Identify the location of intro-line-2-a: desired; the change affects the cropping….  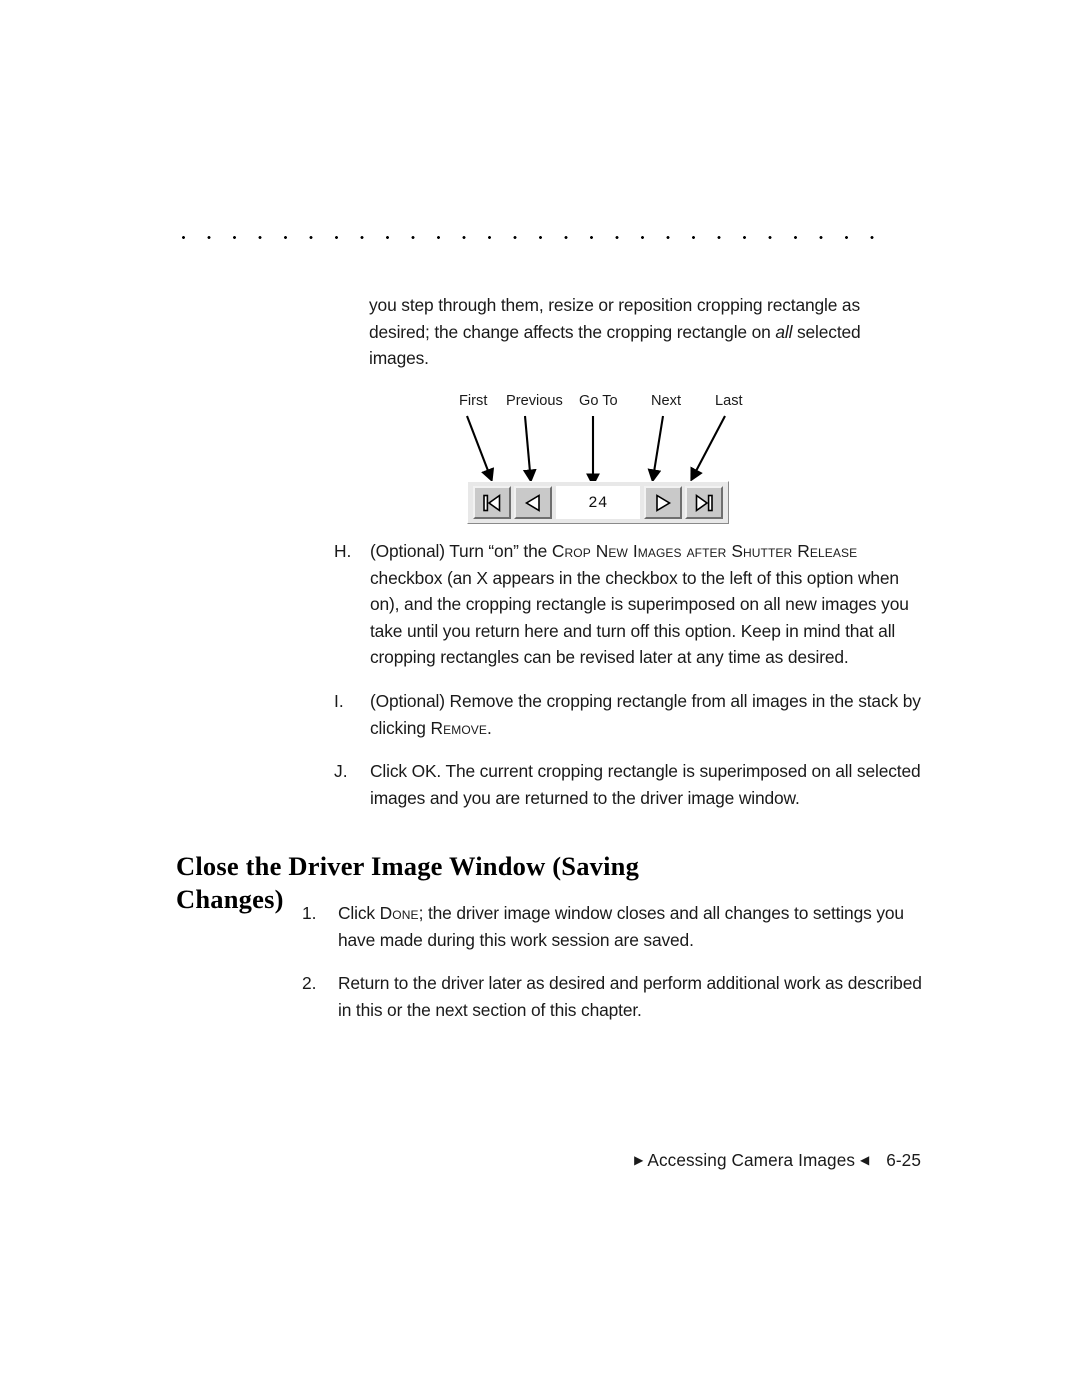
(572, 331).